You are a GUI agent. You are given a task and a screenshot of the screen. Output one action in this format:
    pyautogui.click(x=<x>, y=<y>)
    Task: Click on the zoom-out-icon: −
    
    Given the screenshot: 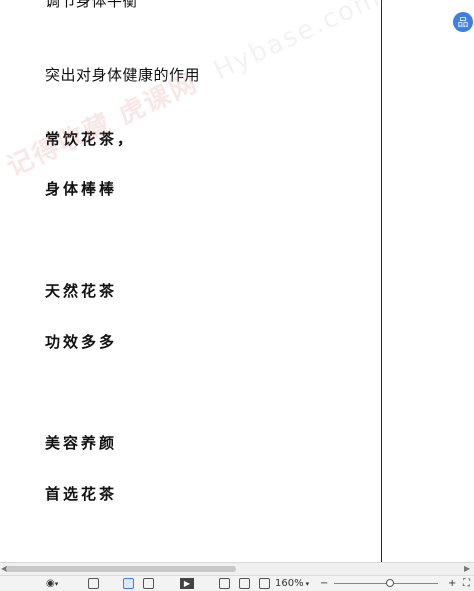 What is the action you would take?
    pyautogui.click(x=324, y=583)
    